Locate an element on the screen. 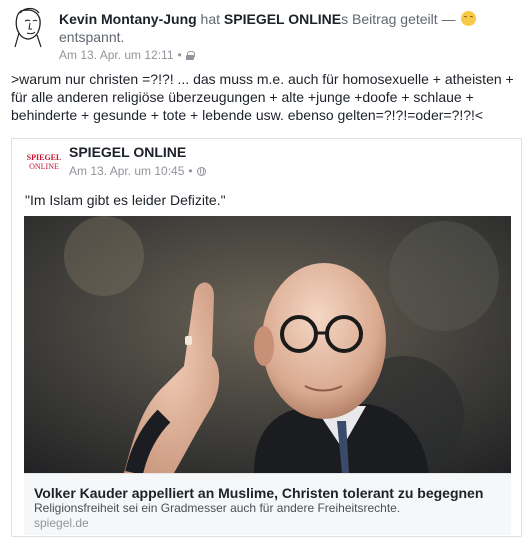 The image size is (531, 539). globe-icon is located at coordinates (201, 171).